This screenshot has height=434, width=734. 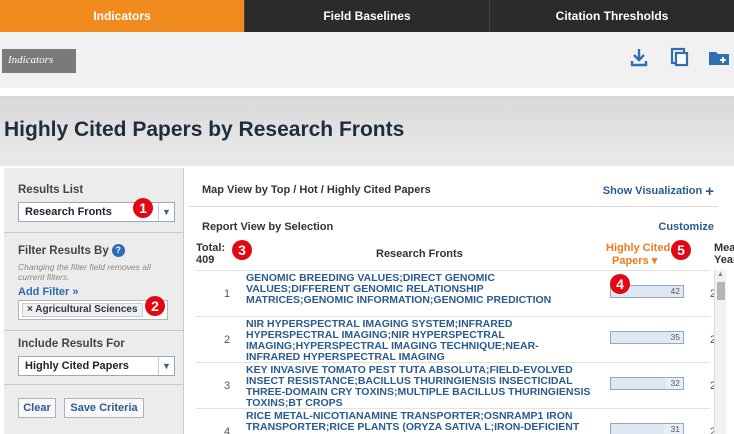 I want to click on add-filter-link: Add Filter », so click(x=48, y=292).